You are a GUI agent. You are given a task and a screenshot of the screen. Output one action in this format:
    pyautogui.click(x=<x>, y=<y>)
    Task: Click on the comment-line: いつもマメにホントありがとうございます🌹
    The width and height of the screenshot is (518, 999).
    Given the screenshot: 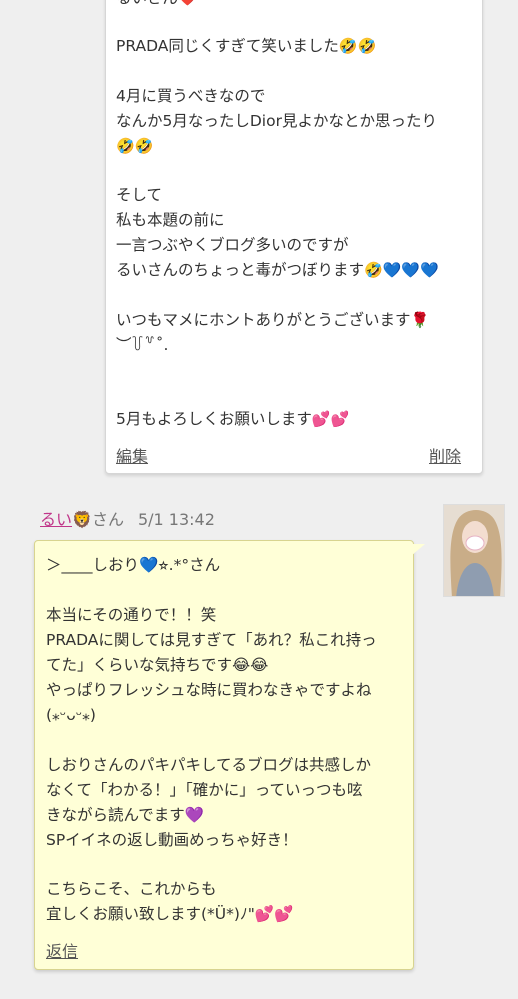 What is the action you would take?
    pyautogui.click(x=272, y=320)
    